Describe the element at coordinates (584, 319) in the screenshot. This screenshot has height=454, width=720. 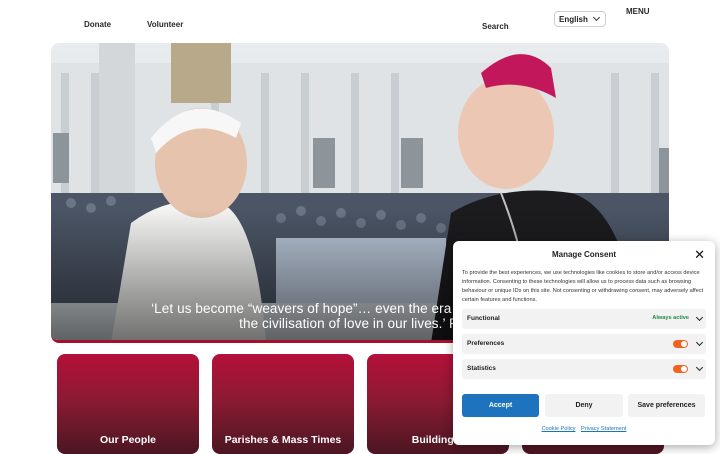
I see `pref-functional: Functional Always active` at that location.